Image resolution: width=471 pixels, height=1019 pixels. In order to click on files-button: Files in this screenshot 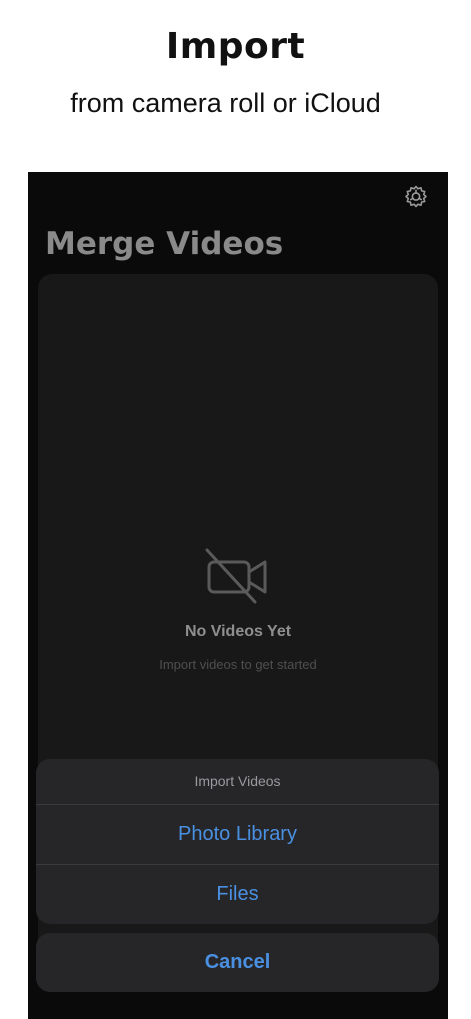, I will do `click(237, 894)`.